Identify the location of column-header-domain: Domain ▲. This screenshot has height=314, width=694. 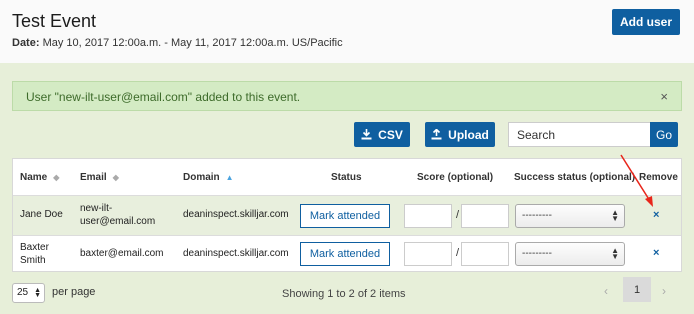
(208, 177).